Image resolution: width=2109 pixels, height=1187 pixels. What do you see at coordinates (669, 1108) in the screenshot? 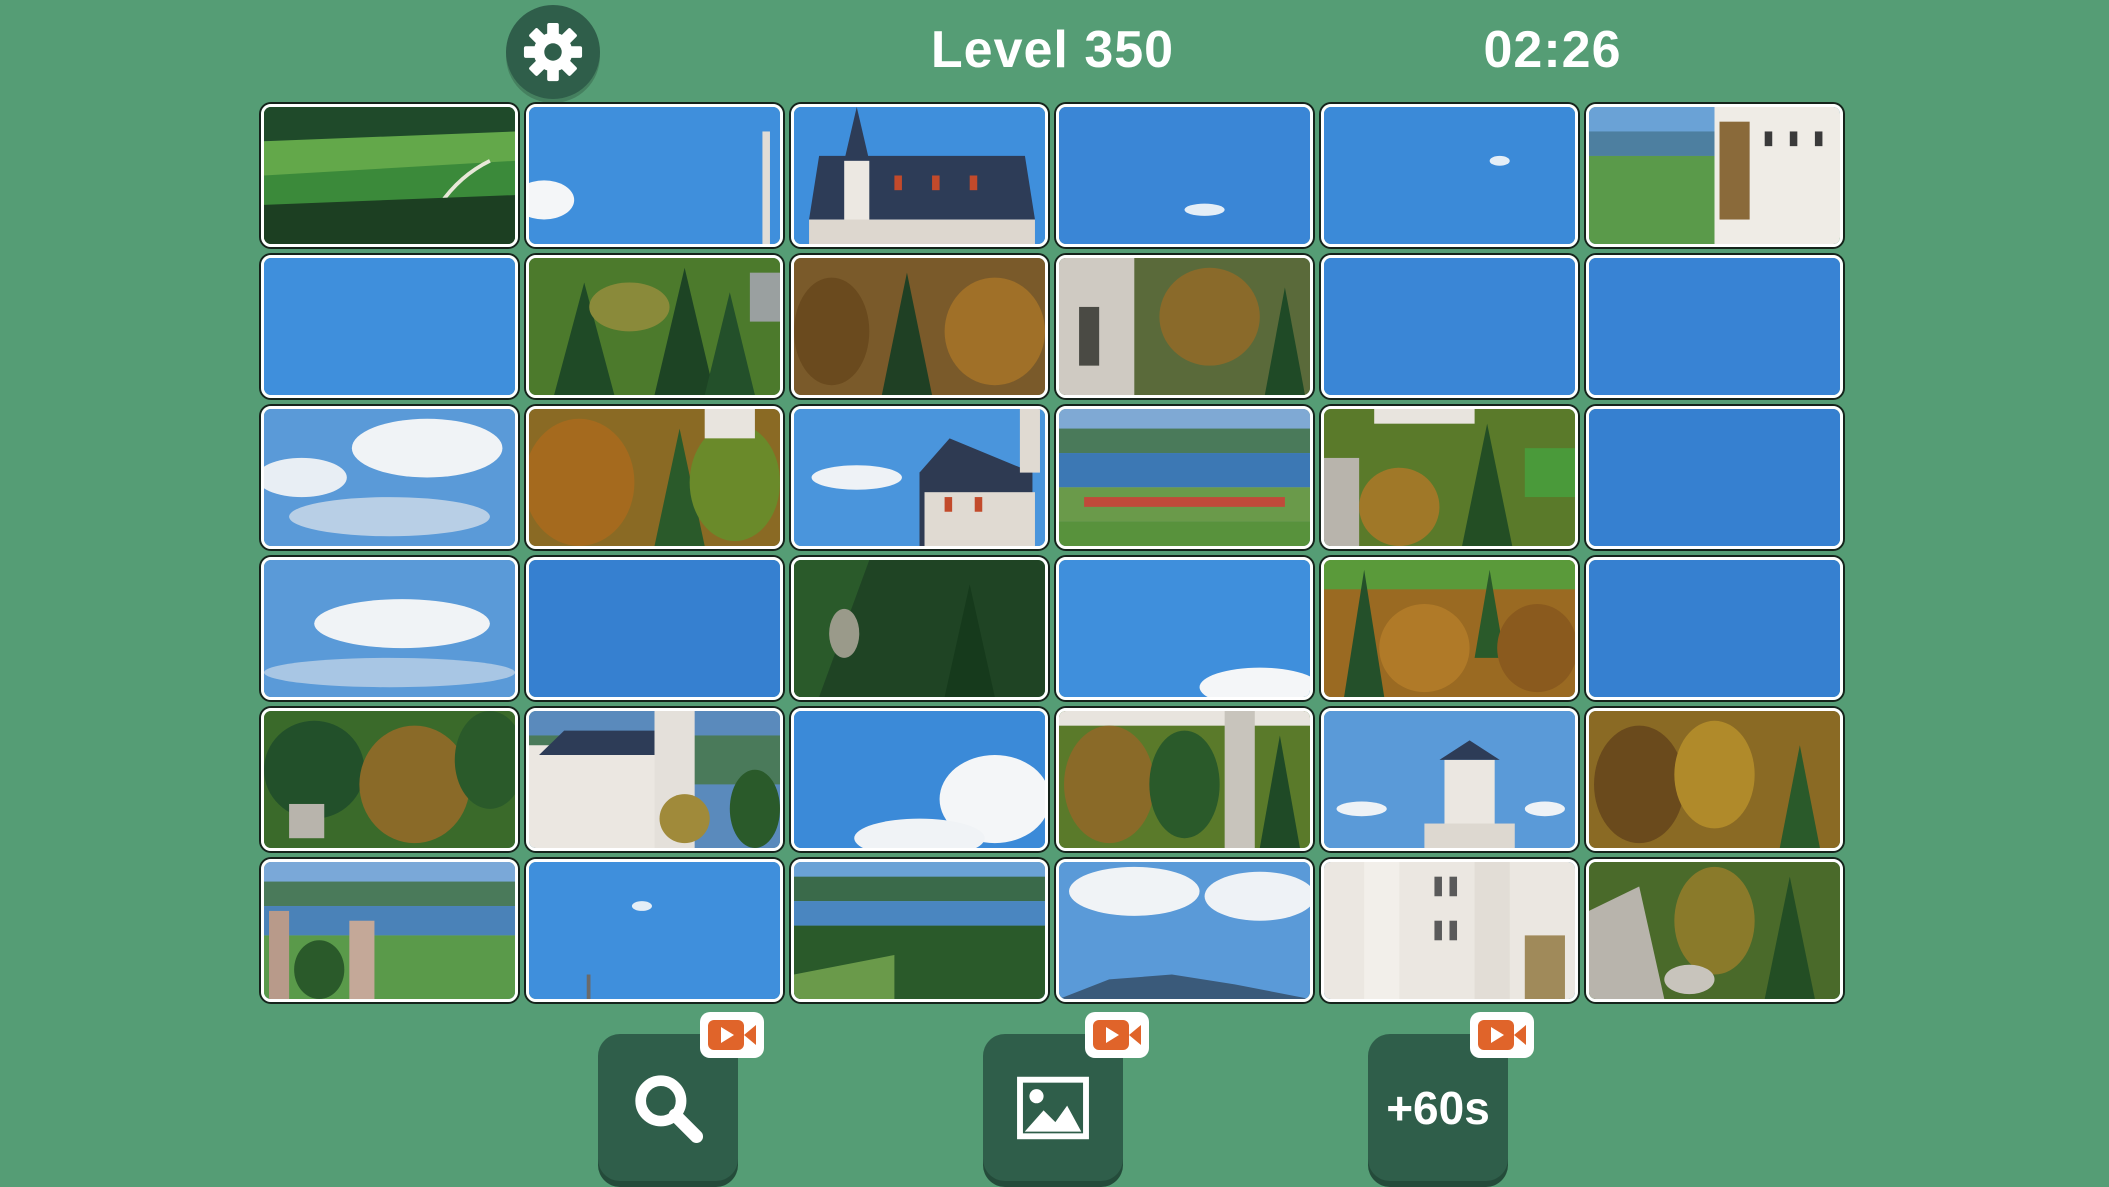
I see `search-icon` at bounding box center [669, 1108].